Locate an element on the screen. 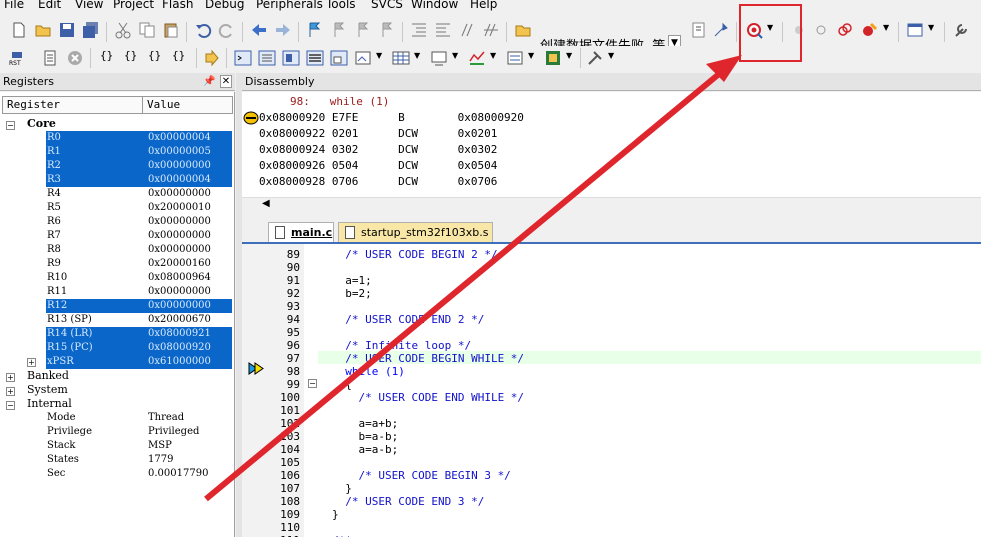 The width and height of the screenshot is (981, 537). code-line: a=a+b; is located at coordinates (365, 423).